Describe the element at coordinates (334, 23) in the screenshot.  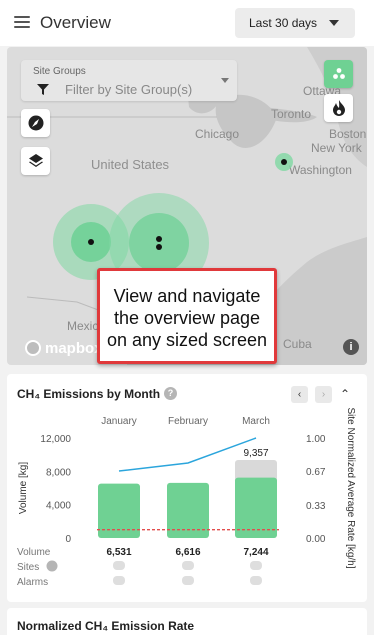
I see `chevron-down-icon` at that location.